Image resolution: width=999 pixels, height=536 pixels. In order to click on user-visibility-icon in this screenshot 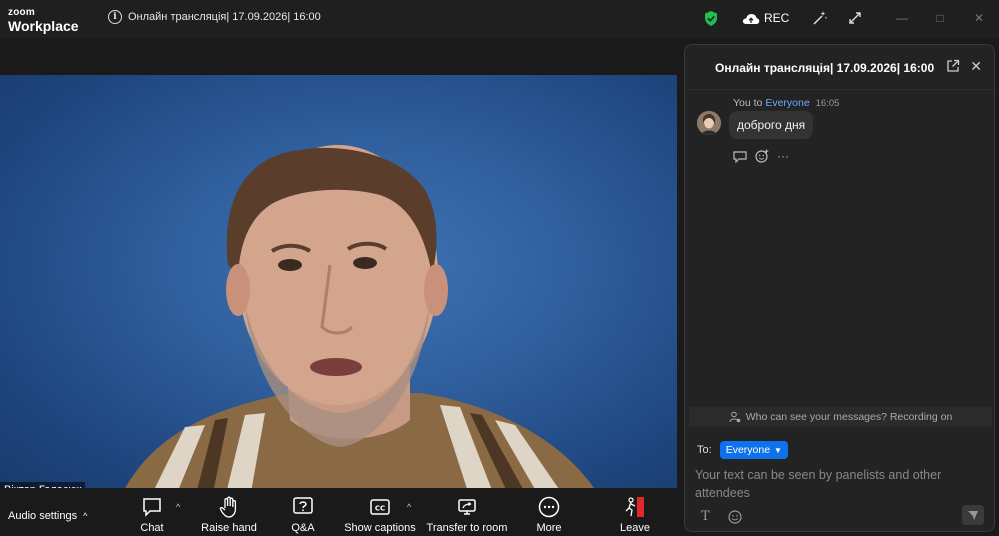, I will do `click(734, 417)`.